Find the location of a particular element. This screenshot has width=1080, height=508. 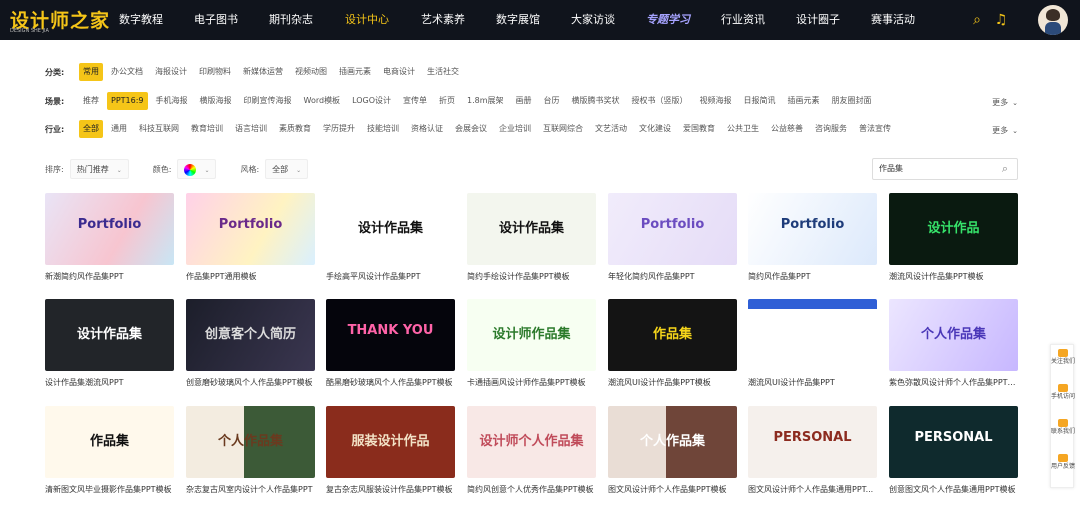

template-caption: 潮流风设计作品集PPT模板 is located at coordinates (954, 276).